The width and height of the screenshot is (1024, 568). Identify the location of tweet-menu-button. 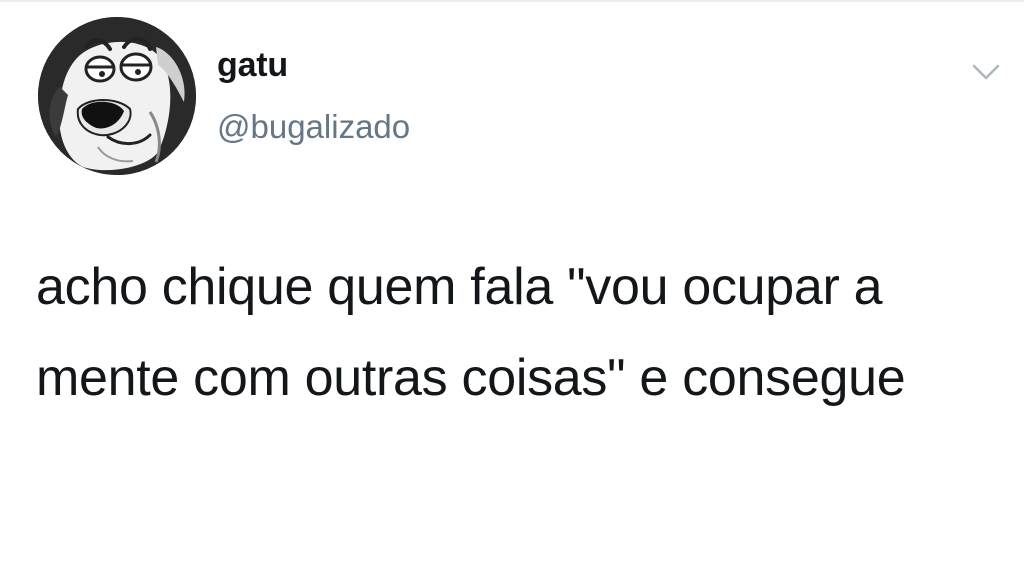
(986, 72).